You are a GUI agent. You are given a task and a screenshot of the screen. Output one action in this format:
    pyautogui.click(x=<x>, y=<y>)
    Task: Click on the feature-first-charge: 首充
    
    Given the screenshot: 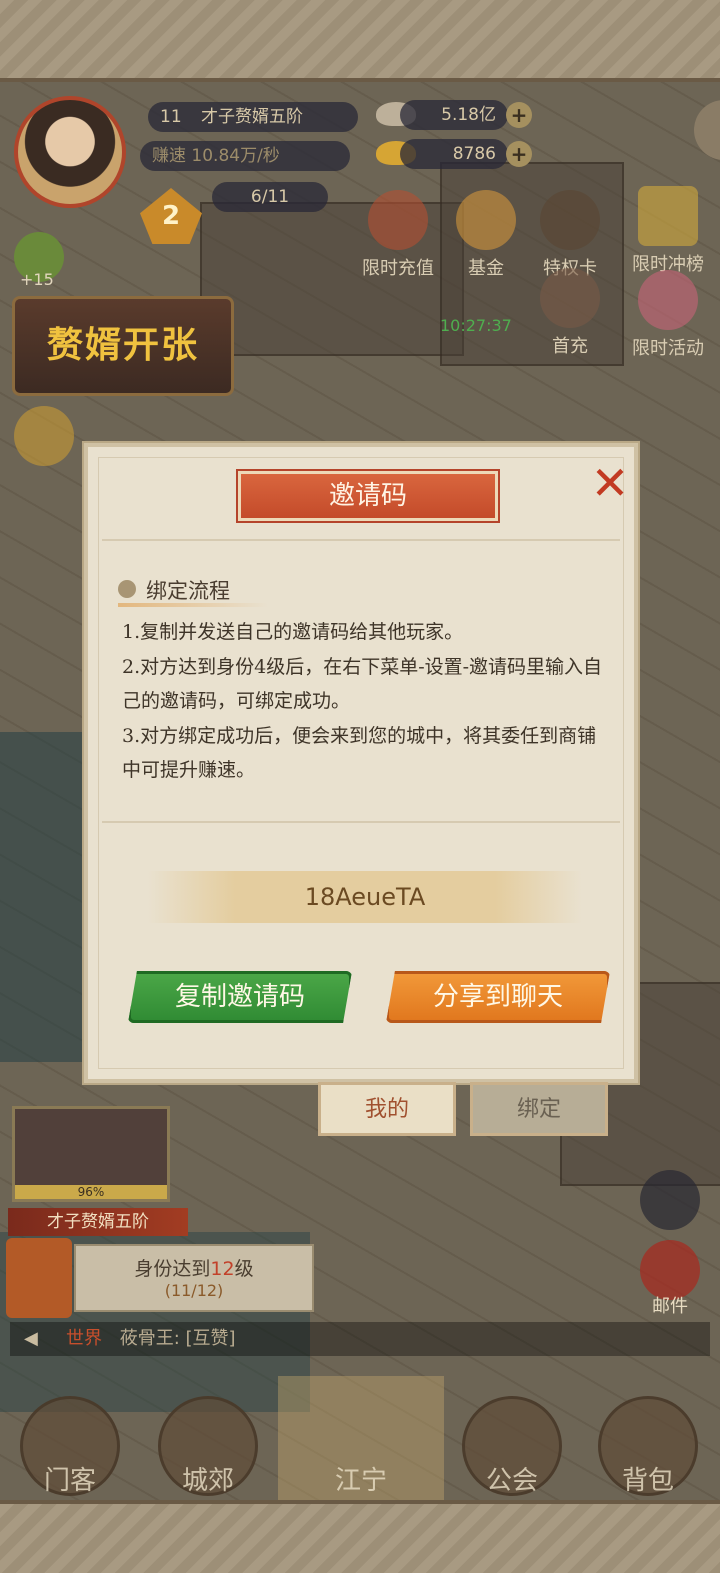 What is the action you would take?
    pyautogui.click(x=570, y=313)
    